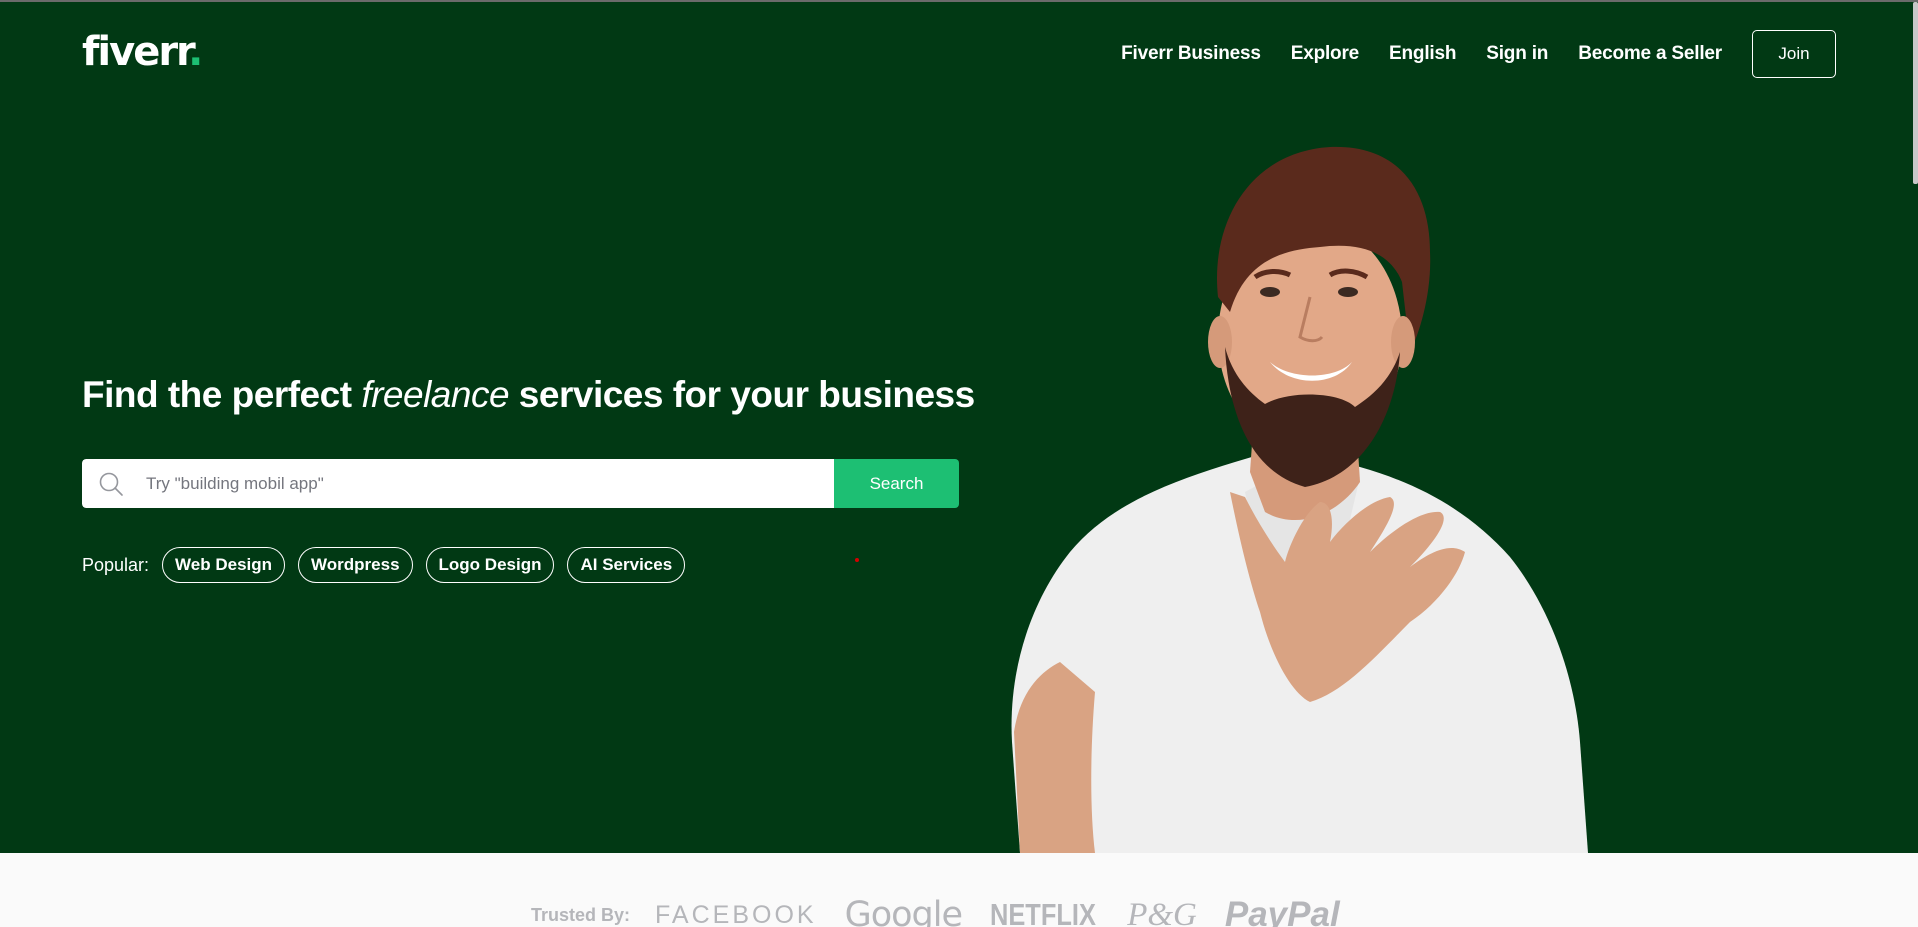 The width and height of the screenshot is (1918, 927). Describe the element at coordinates (355, 565) in the screenshot. I see `popular-tag-wordpress: Wordpress` at that location.